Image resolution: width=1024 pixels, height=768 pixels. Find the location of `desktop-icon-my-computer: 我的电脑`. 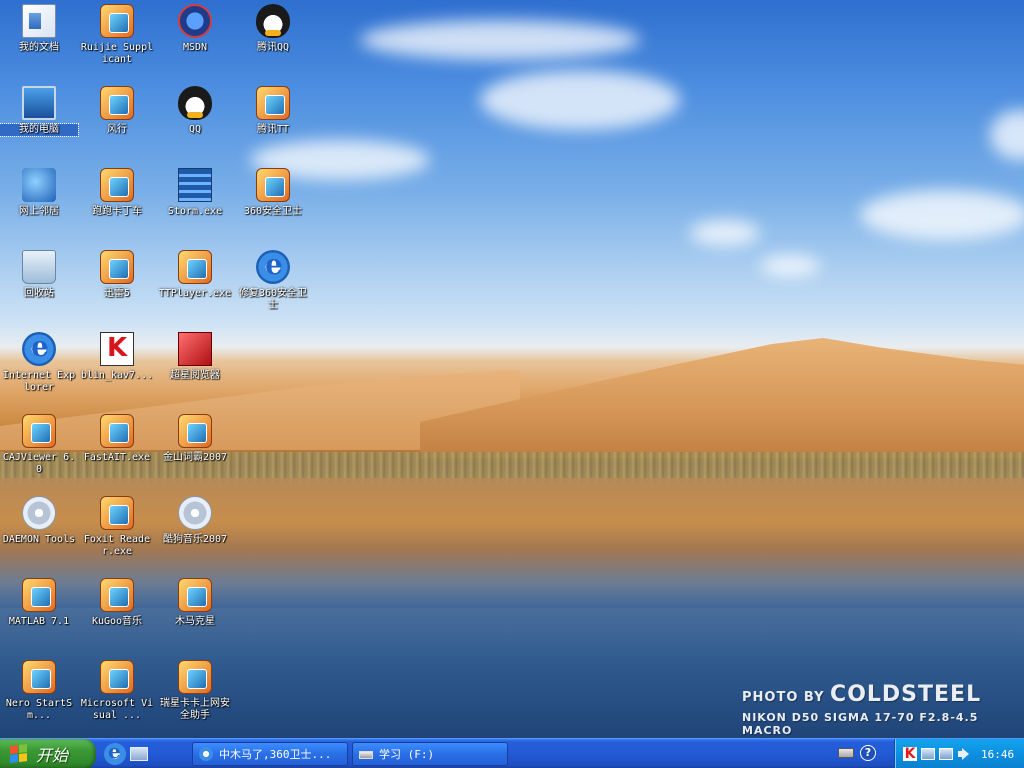

desktop-icon-my-computer: 我的电脑 is located at coordinates (39, 124).